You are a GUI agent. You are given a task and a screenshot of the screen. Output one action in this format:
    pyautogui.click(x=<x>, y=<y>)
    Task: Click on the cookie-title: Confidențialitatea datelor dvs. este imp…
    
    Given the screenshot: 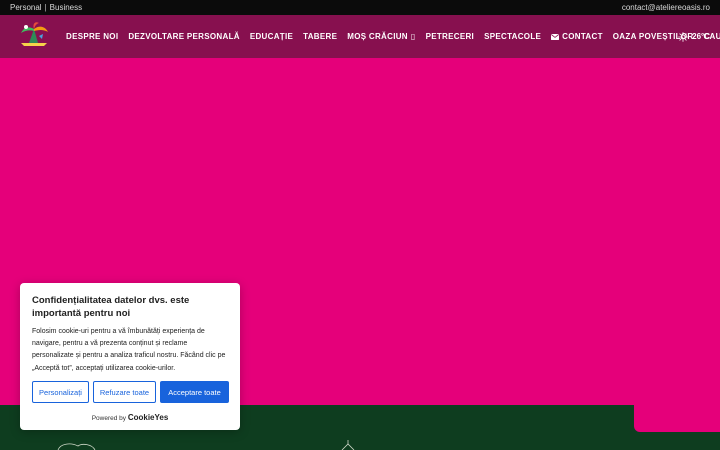 What is the action you would take?
    pyautogui.click(x=111, y=307)
    